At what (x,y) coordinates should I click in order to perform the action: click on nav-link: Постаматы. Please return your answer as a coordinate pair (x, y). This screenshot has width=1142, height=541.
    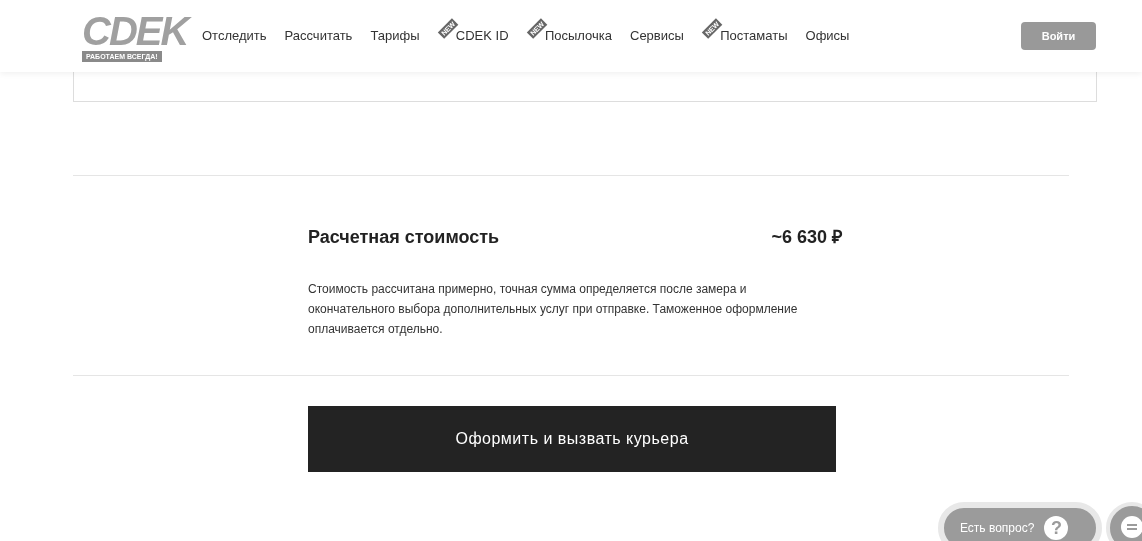
    Looking at the image, I should click on (754, 36).